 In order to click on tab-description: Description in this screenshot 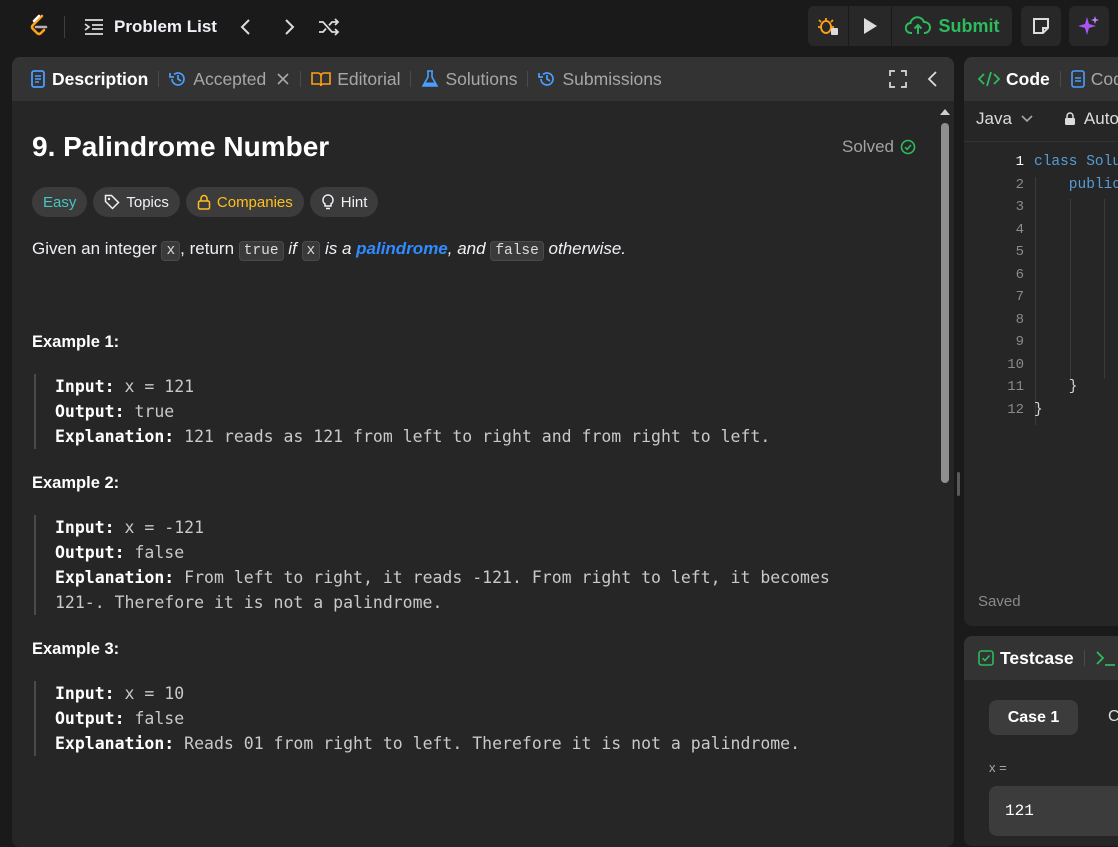, I will do `click(89, 79)`.